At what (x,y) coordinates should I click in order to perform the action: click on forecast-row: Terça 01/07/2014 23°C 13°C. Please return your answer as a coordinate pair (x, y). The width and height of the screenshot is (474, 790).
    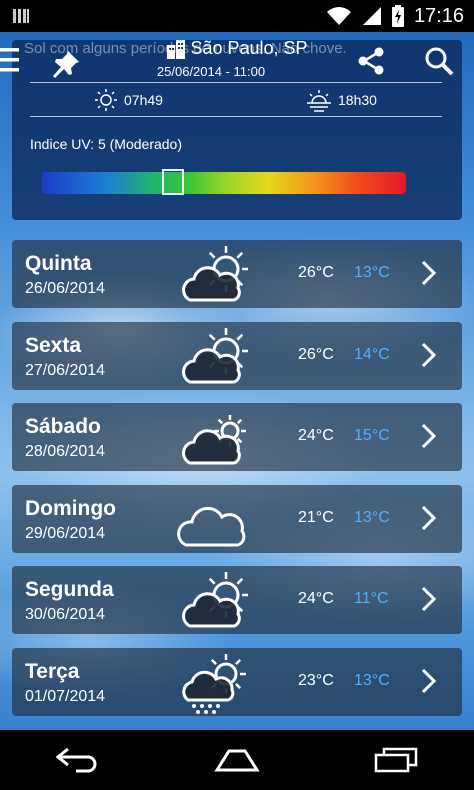
    Looking at the image, I should click on (237, 682).